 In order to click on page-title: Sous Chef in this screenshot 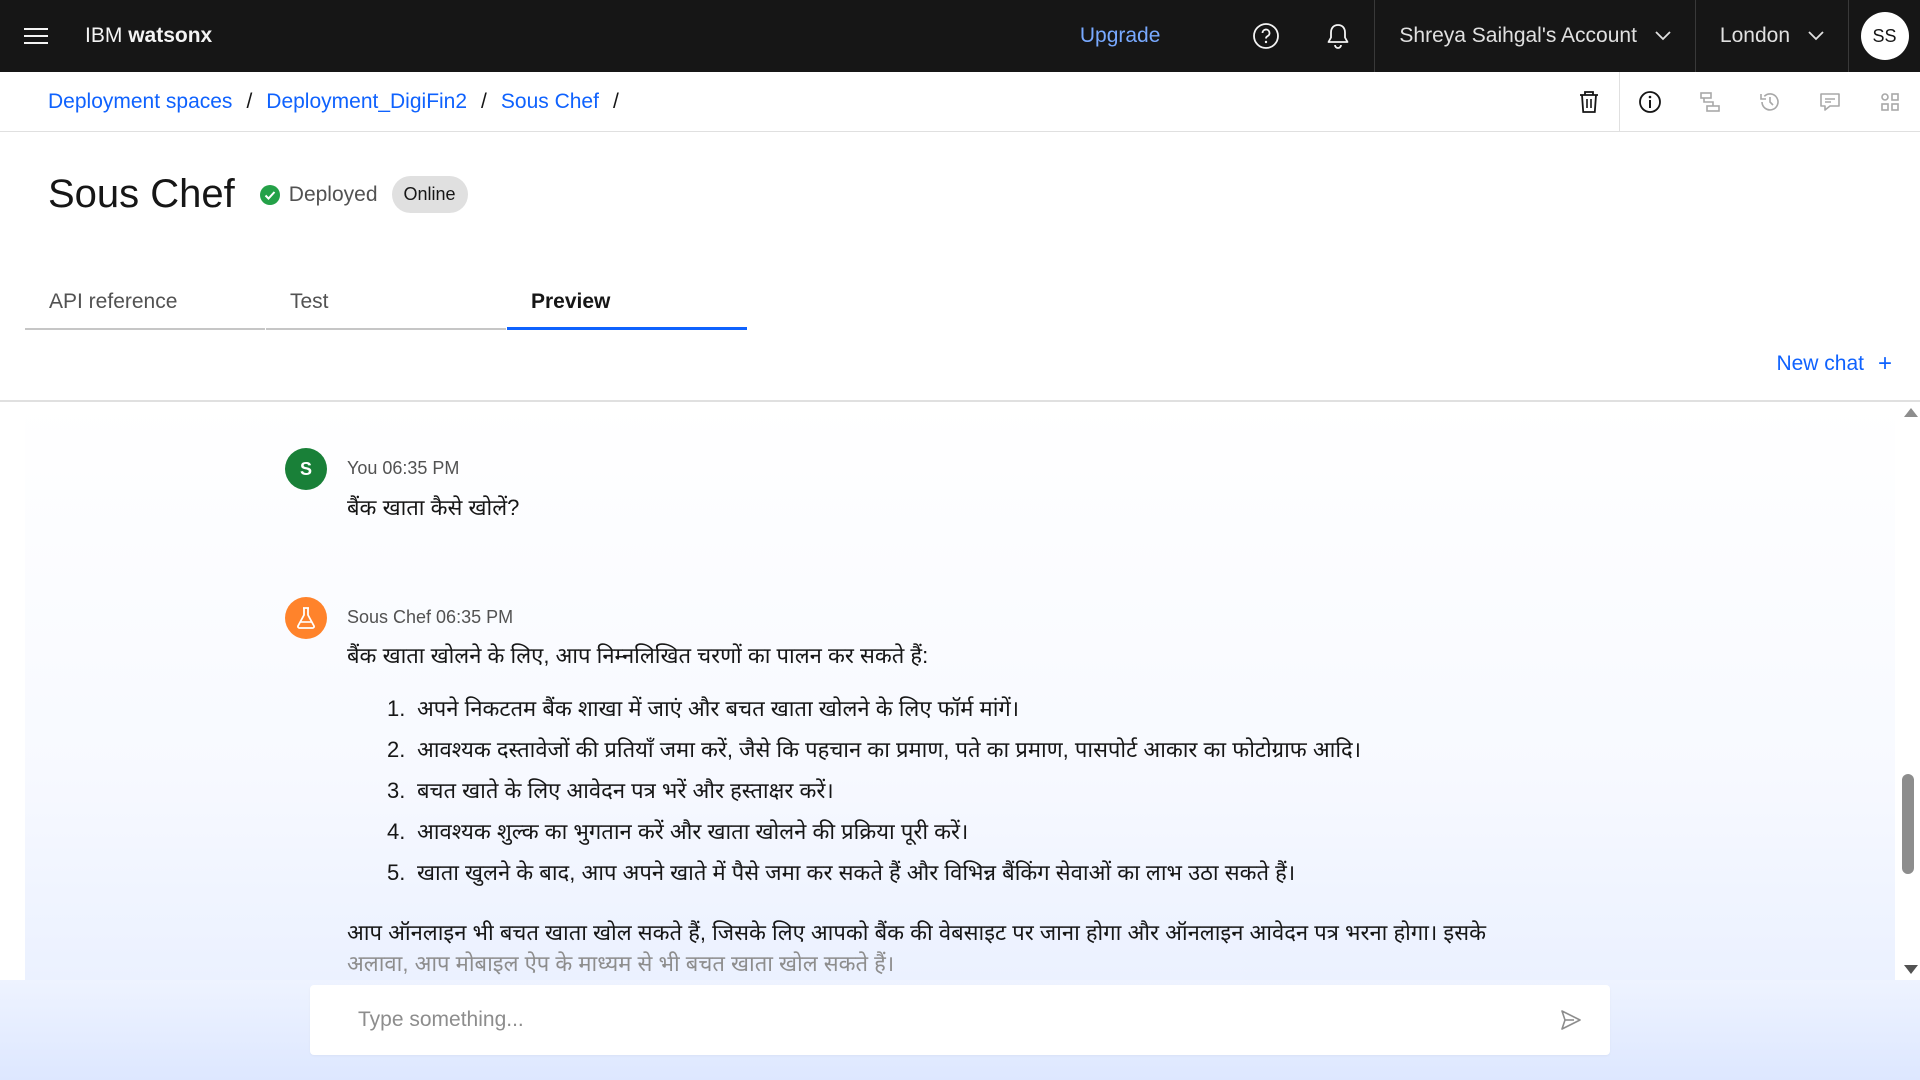, I will do `click(141, 194)`.